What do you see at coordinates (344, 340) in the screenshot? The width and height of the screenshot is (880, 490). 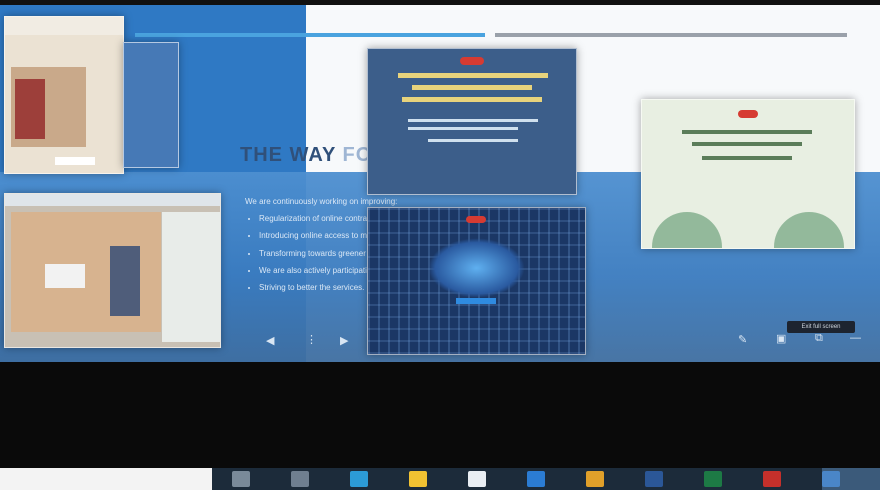 I see `chevron-right-icon: ▶` at bounding box center [344, 340].